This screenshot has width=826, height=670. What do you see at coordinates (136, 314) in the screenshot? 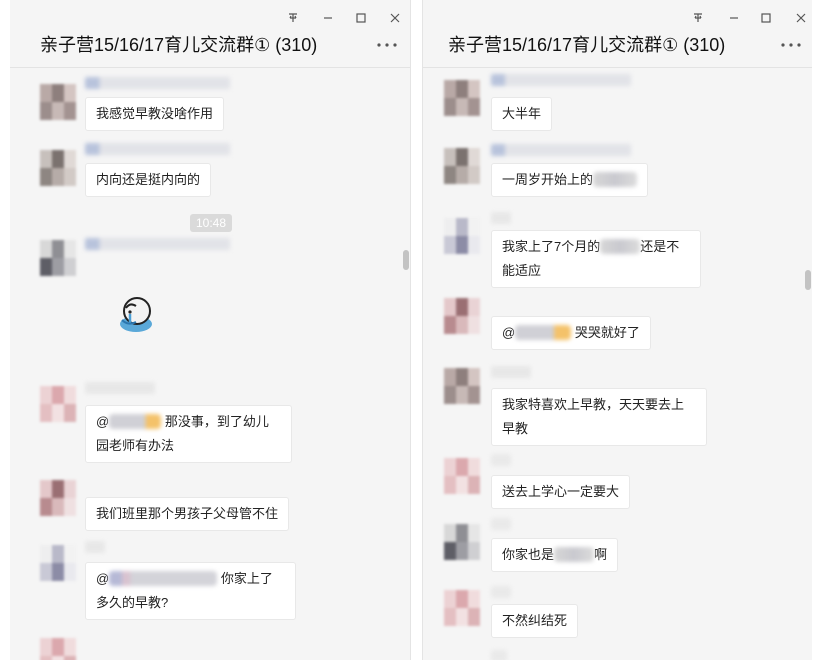
I see `crying-cartoon-sticker` at bounding box center [136, 314].